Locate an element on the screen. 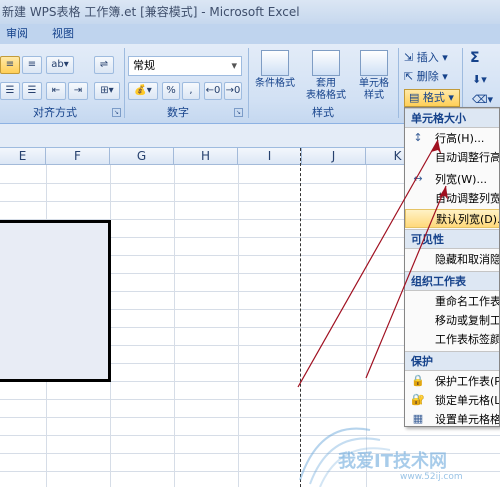 The width and height of the screenshot is (500, 487). menu-item-label: 工作表标签颜色 is located at coordinates (467, 339).